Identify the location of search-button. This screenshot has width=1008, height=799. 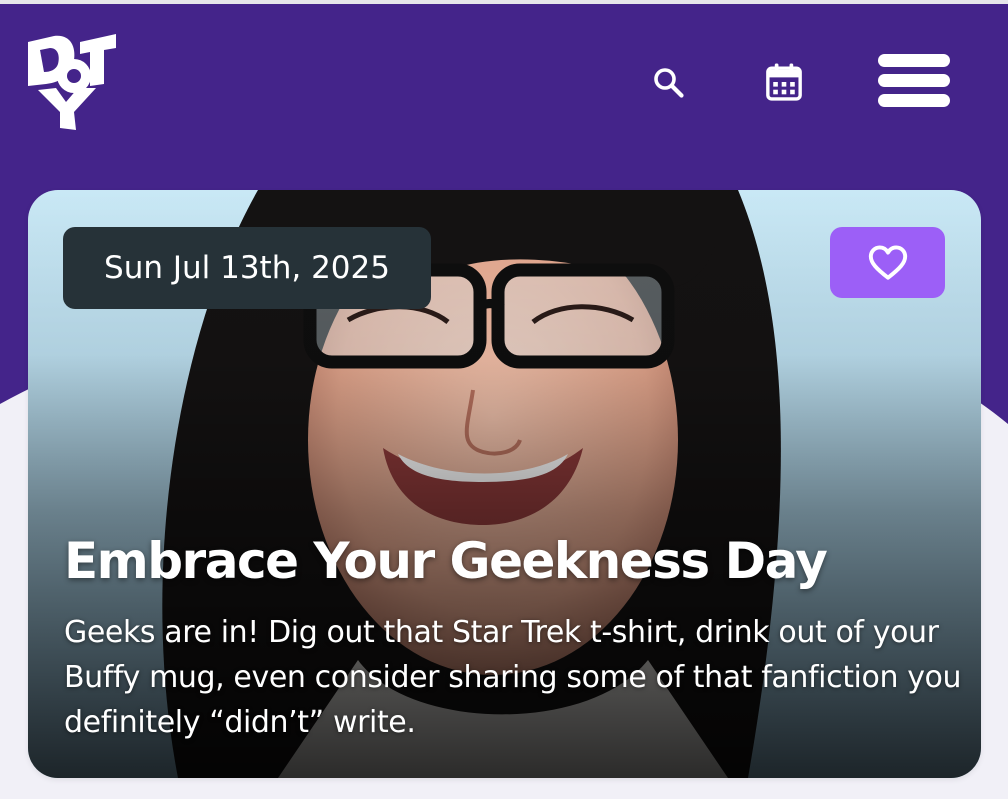
(668, 82).